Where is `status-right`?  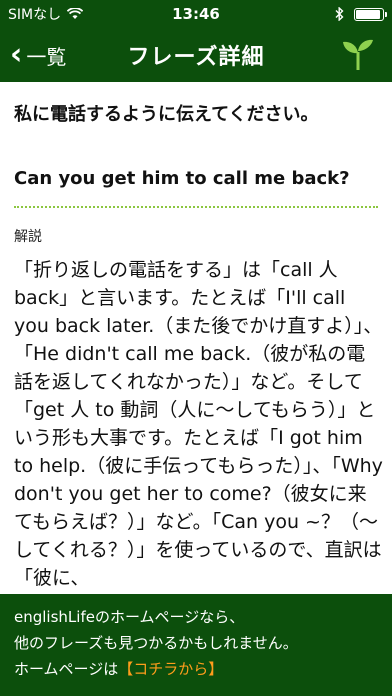
status-right is located at coordinates (361, 14).